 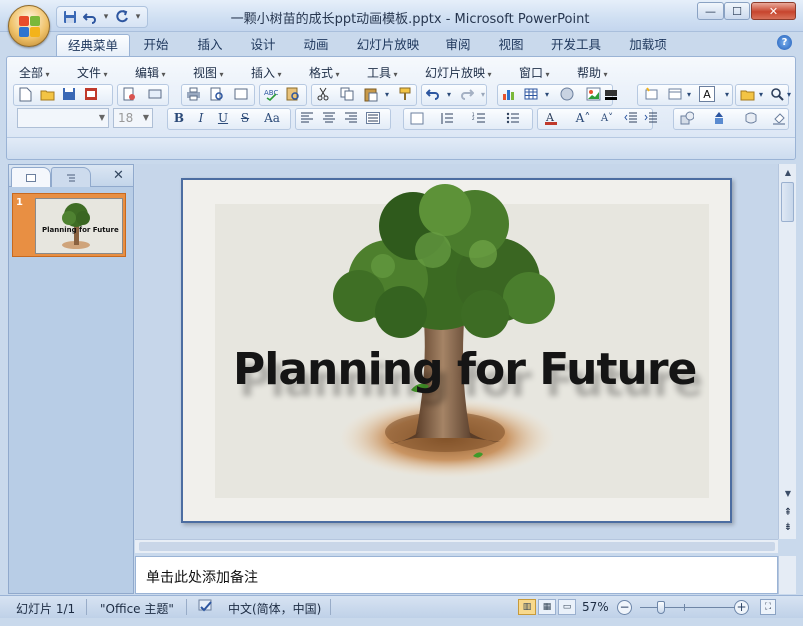 I want to click on tab-addins: 加载项, so click(x=648, y=45).